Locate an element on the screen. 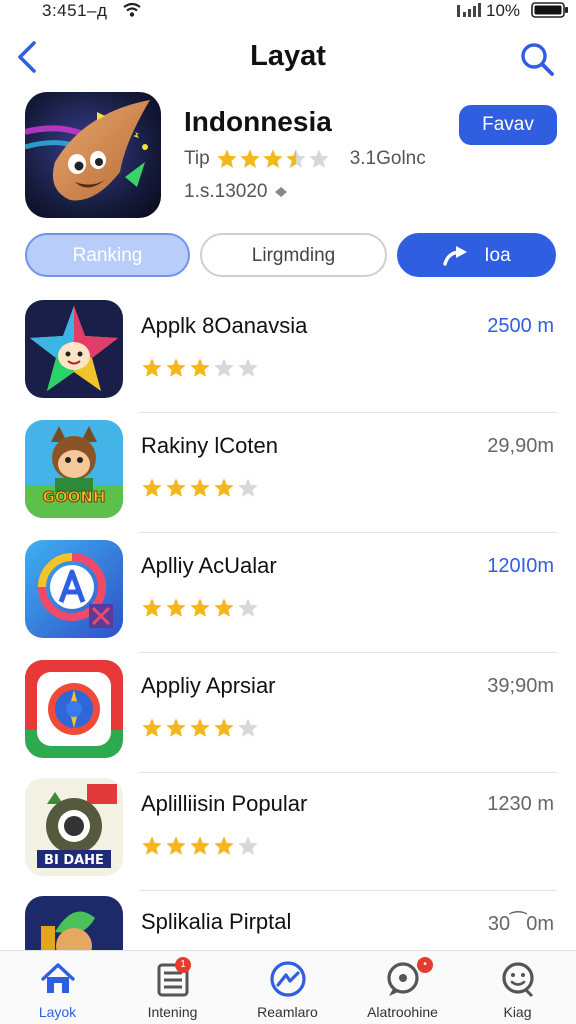  tab-trending: Lirgmding is located at coordinates (293, 255).